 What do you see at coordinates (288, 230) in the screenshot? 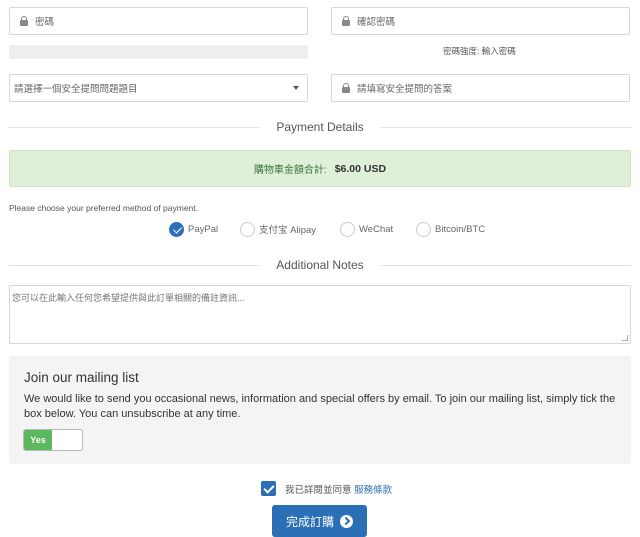
I see `payment-option-label: 支付宝 Alipay` at bounding box center [288, 230].